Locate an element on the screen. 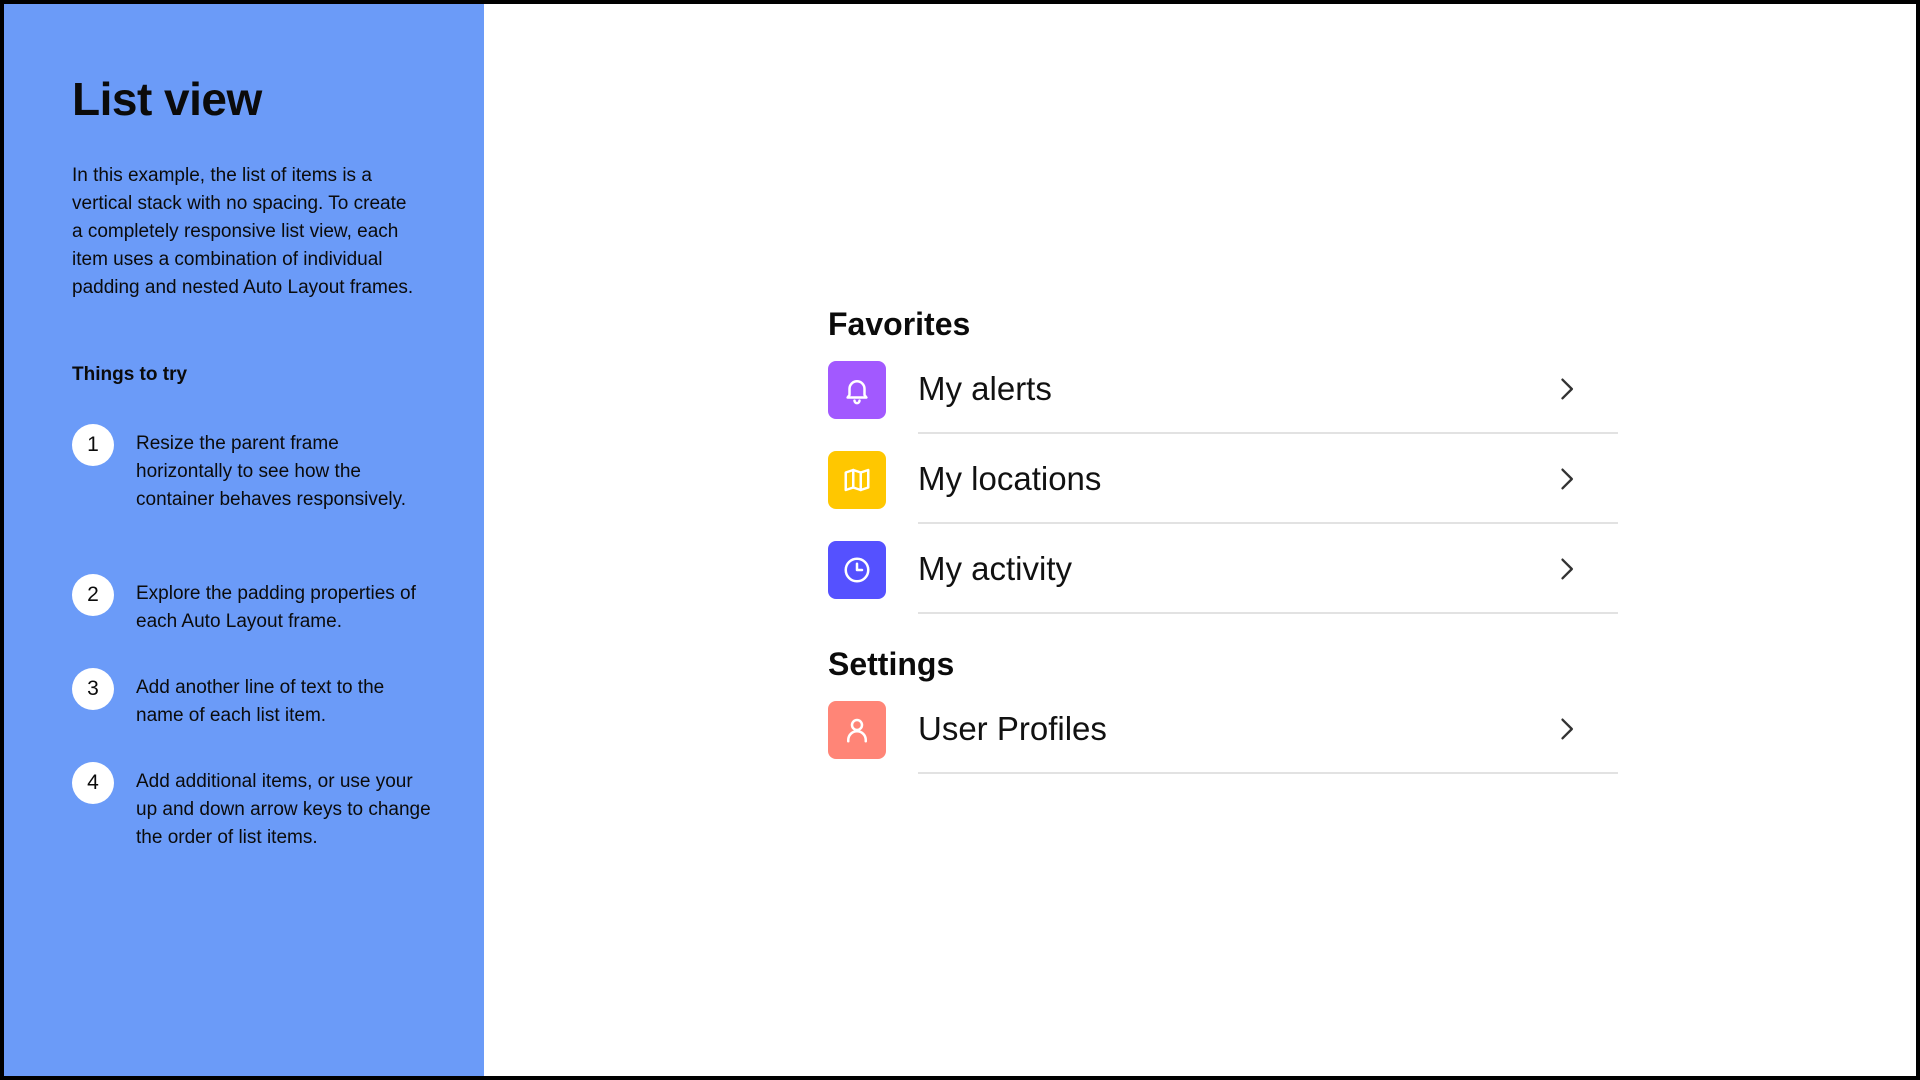 The width and height of the screenshot is (1920, 1080). list-item-user-profiles: User Profiles is located at coordinates (1223, 729).